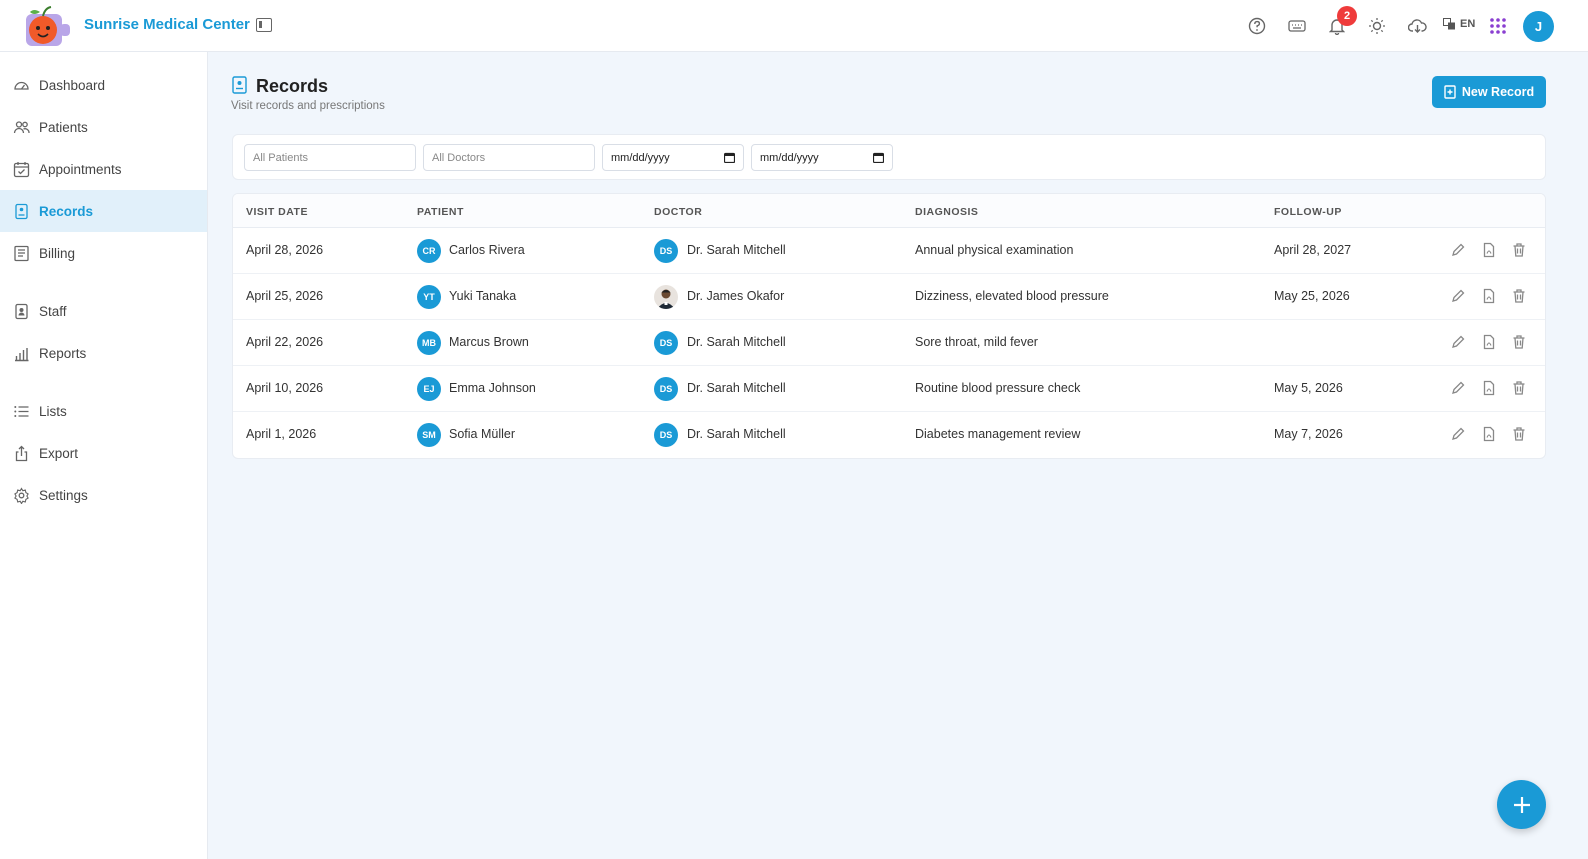 Image resolution: width=1588 pixels, height=859 pixels. What do you see at coordinates (1538, 26) in the screenshot?
I see `user-avatar: J` at bounding box center [1538, 26].